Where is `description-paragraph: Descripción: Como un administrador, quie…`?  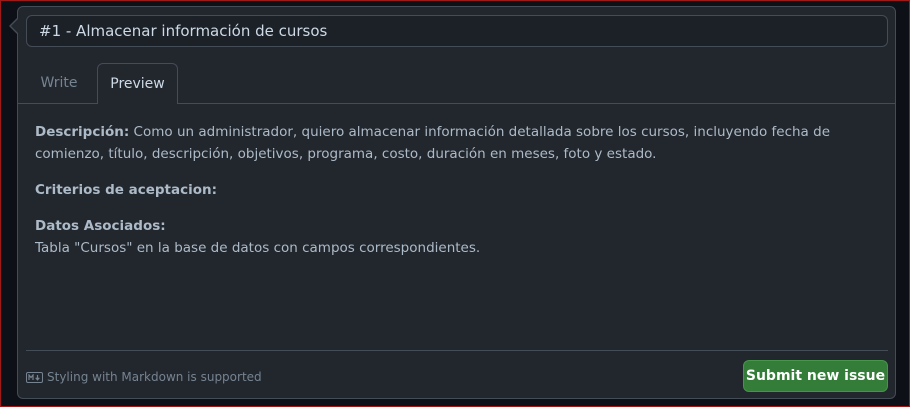 description-paragraph: Descripción: Como un administrador, quie… is located at coordinates (457, 143).